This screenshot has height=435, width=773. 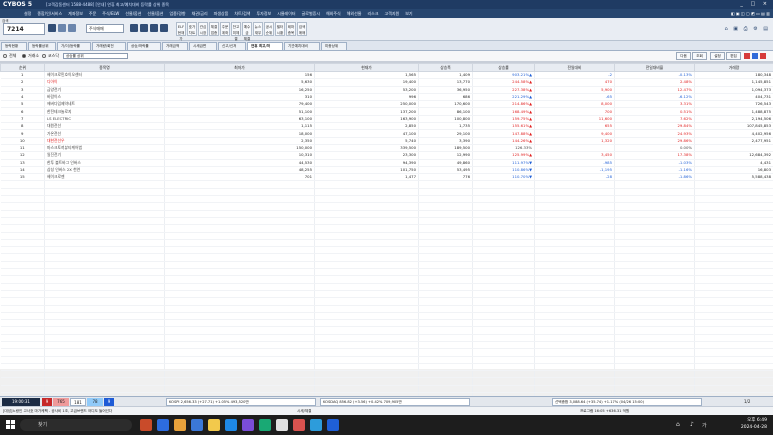 I want to click on toolbar-button: 예수금 체결, so click(x=247, y=31).